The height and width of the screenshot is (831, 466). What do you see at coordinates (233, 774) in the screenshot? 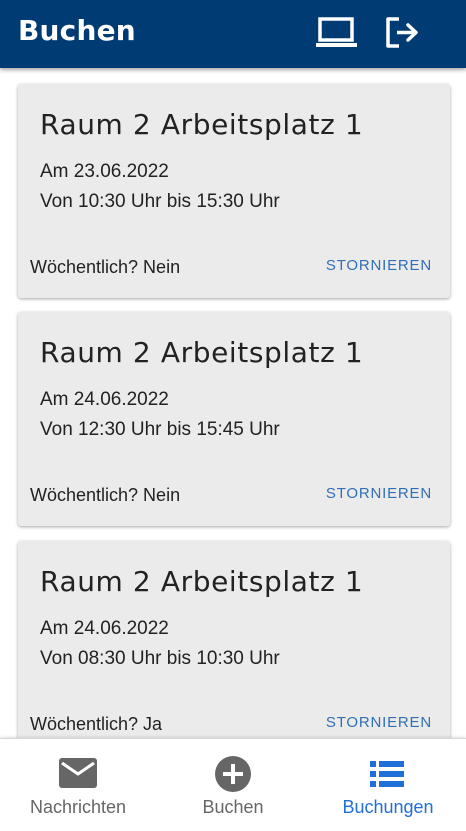
I see `add-circle-icon` at bounding box center [233, 774].